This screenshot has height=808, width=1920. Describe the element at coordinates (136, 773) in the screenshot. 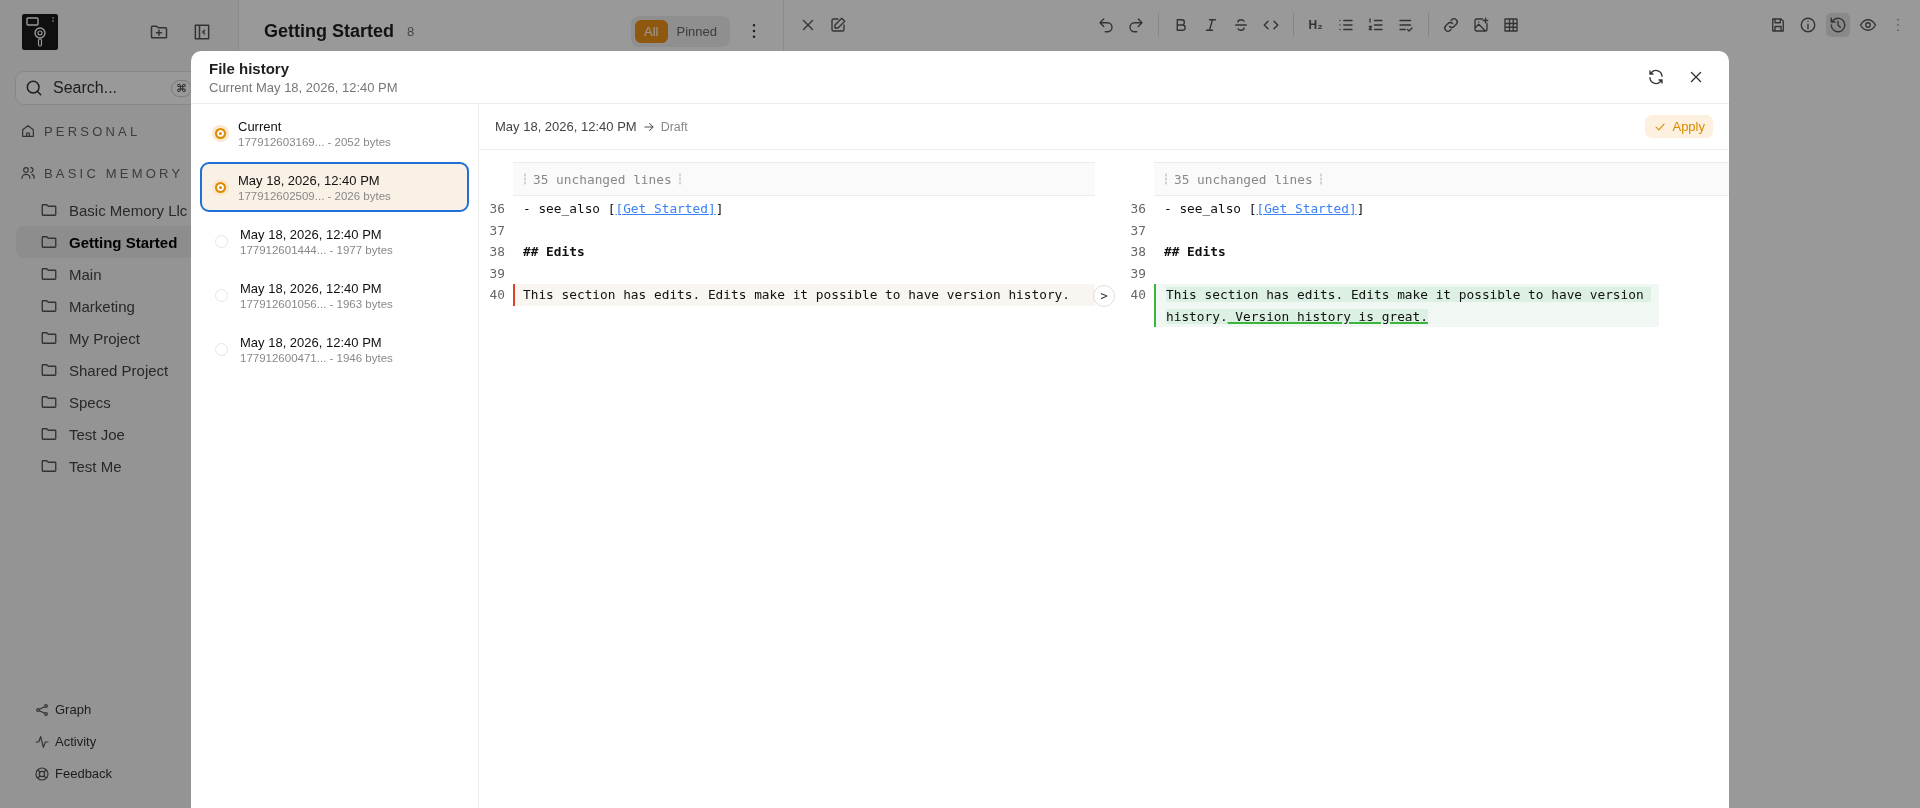

I see `footer-link: Feedback` at that location.